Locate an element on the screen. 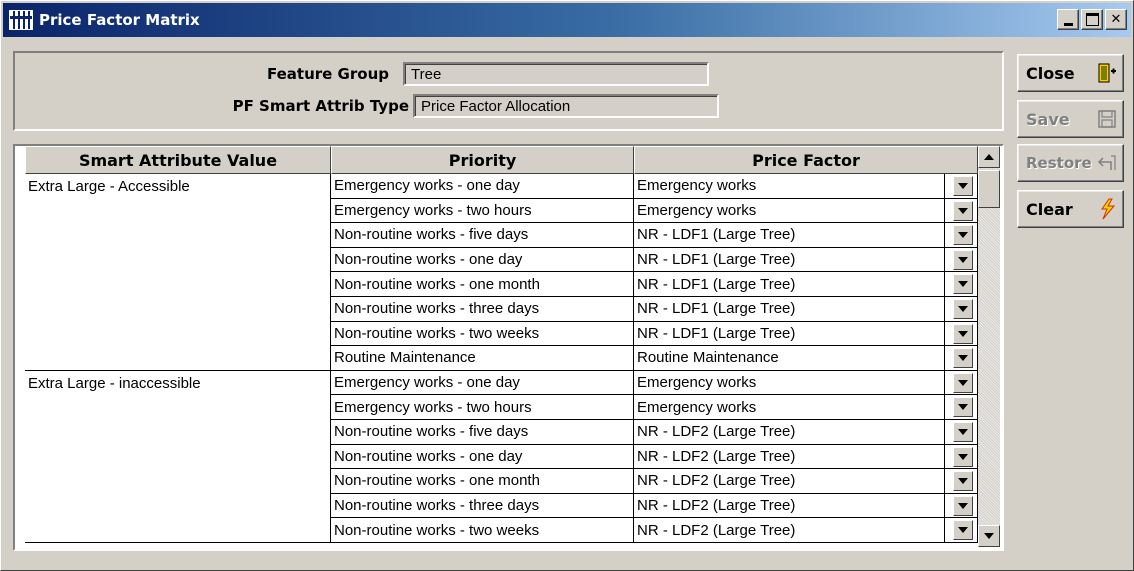  clear-button: Clear is located at coordinates (1070, 209).